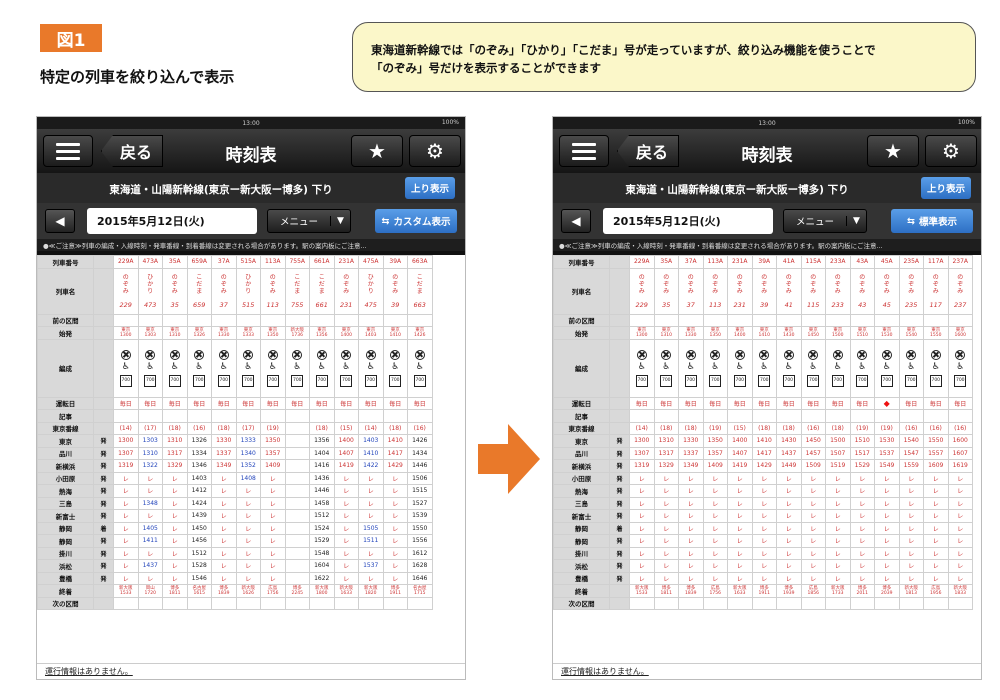  I want to click on train-kind: ひかり, so click(248, 284).